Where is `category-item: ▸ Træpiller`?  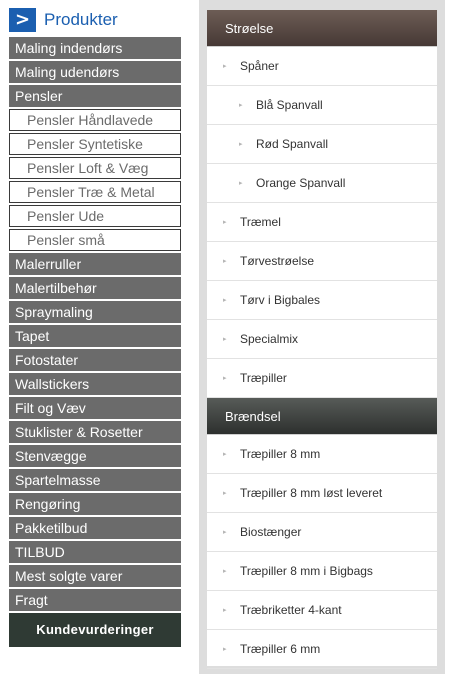
category-item: ▸ Træpiller is located at coordinates (322, 378).